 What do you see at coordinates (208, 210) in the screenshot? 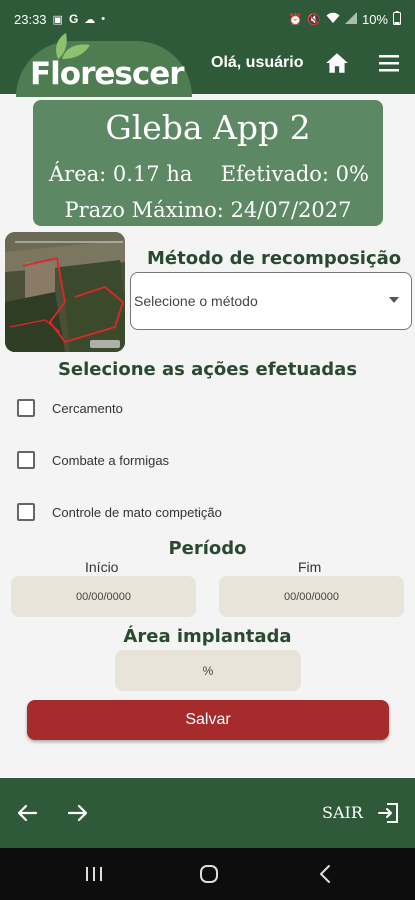
I see `gleba-prazo: Prazo Máximo: 24/07/2027` at bounding box center [208, 210].